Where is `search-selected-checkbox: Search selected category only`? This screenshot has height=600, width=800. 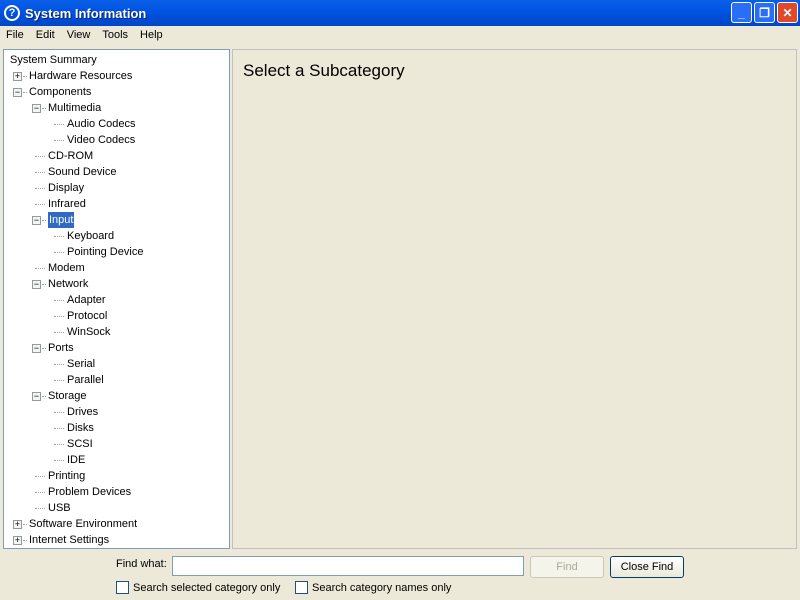 search-selected-checkbox: Search selected category only is located at coordinates (198, 587).